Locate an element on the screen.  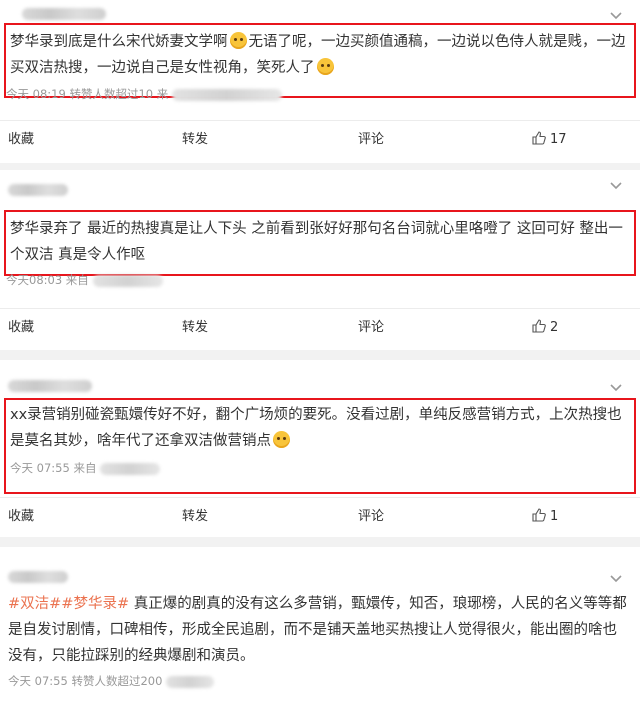
like-count: 1 is located at coordinates (554, 516).